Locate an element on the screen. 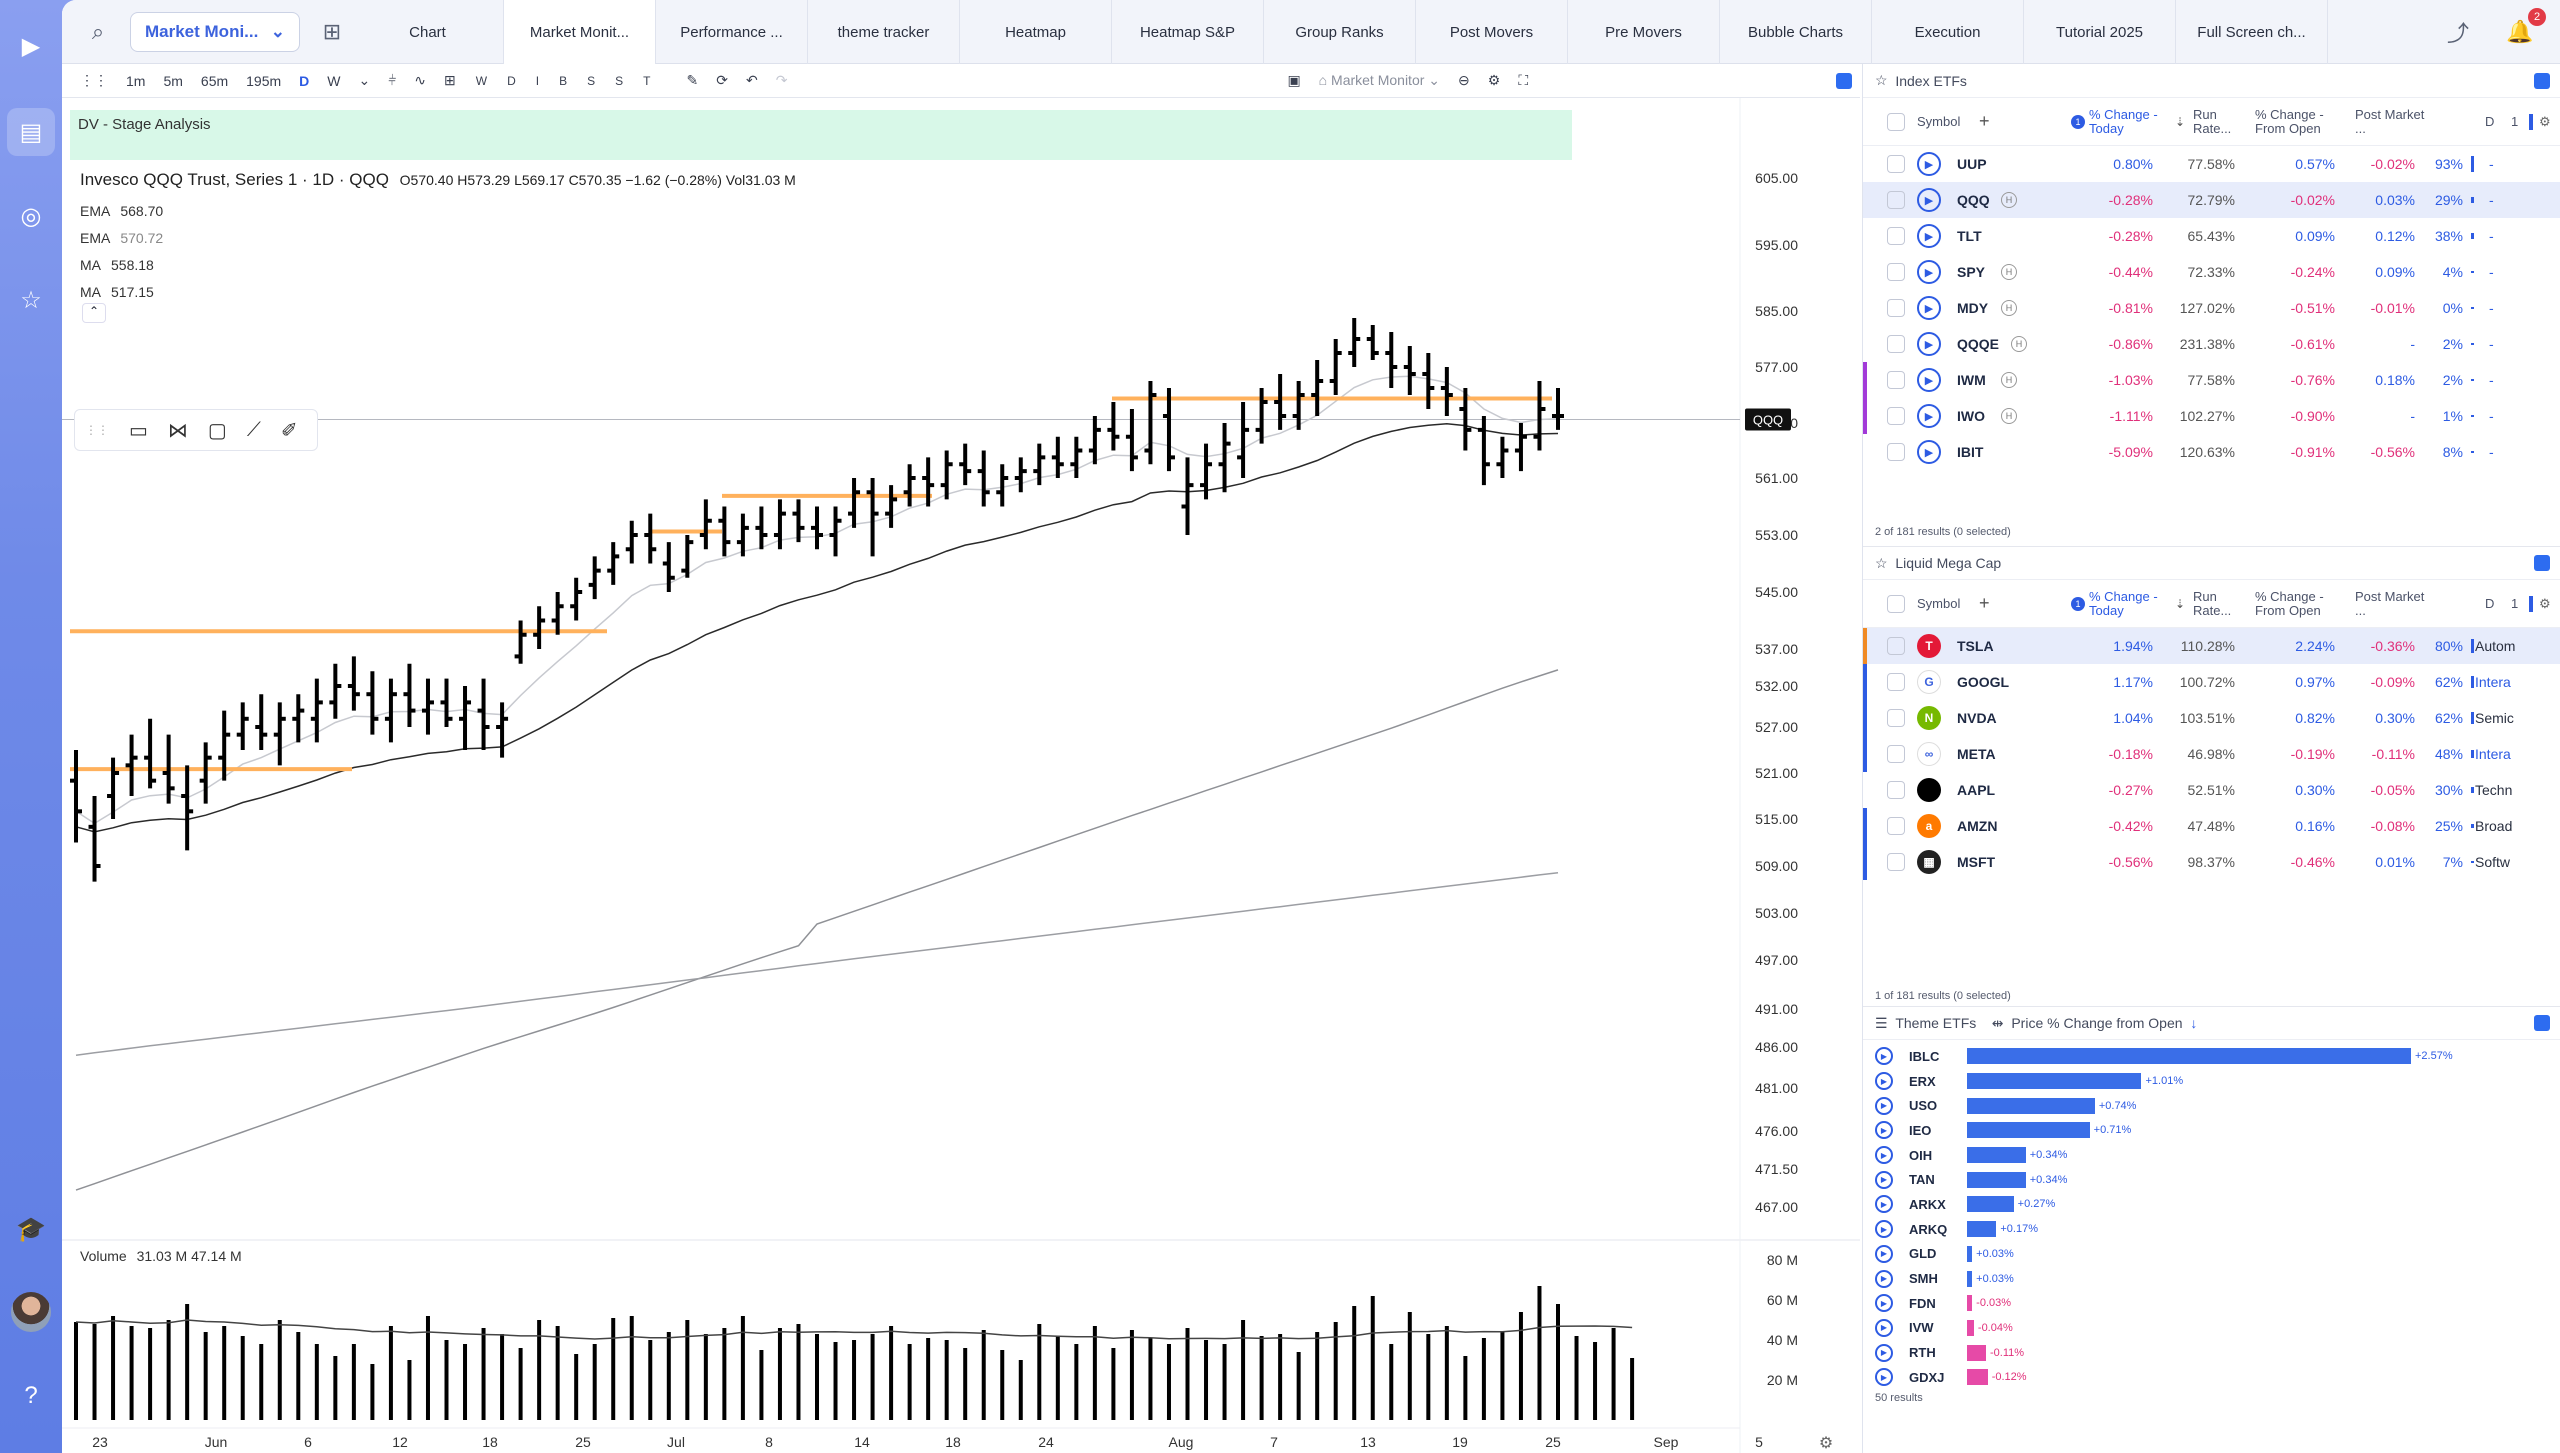 The width and height of the screenshot is (2560, 1453). tab-pre-movers: Pre Movers is located at coordinates (1644, 32).